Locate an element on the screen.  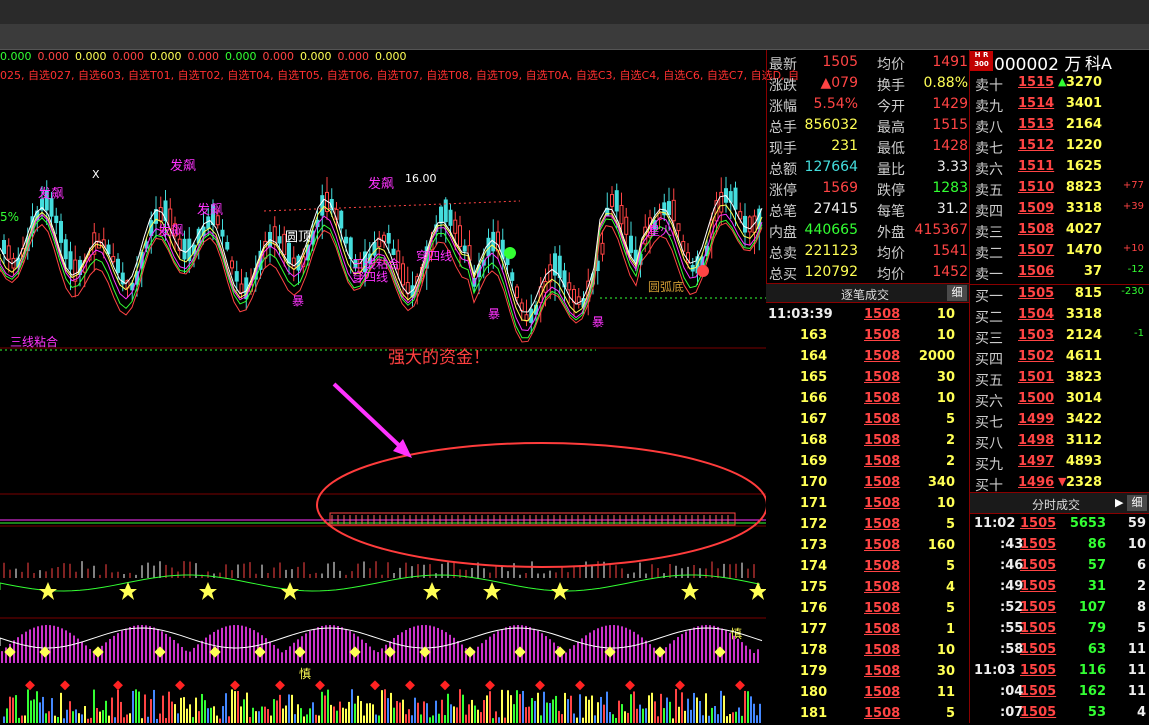
book-label: 卖九 is located at coordinates (989, 107).